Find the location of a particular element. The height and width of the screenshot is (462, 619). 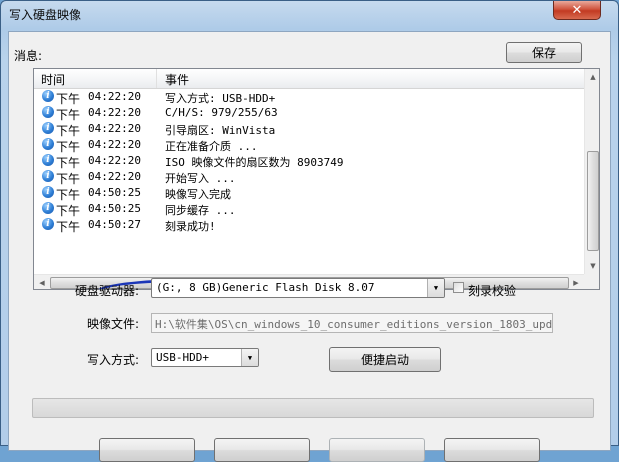

log-event: C/H/S: 979/255/63 is located at coordinates (221, 112).